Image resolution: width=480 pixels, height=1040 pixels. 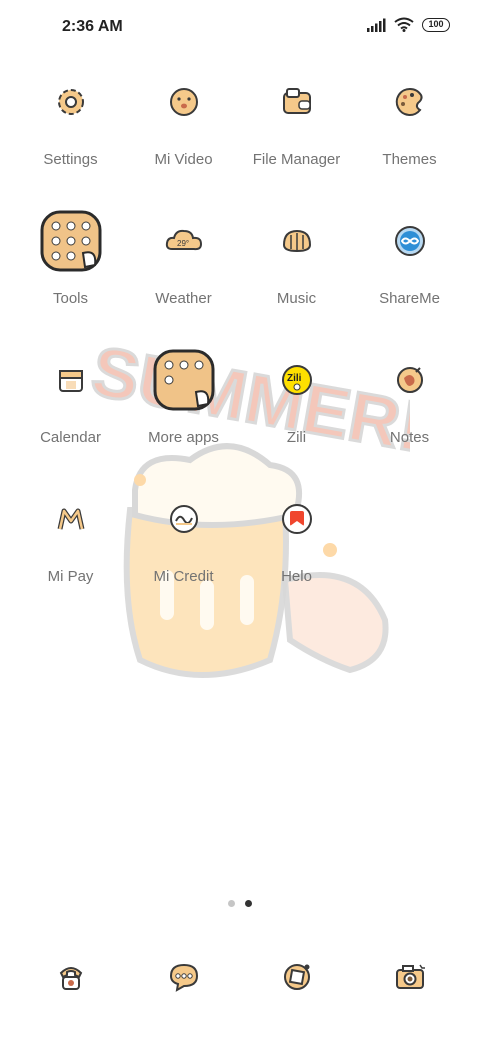 I want to click on app-themes: Themes, so click(x=409, y=119).